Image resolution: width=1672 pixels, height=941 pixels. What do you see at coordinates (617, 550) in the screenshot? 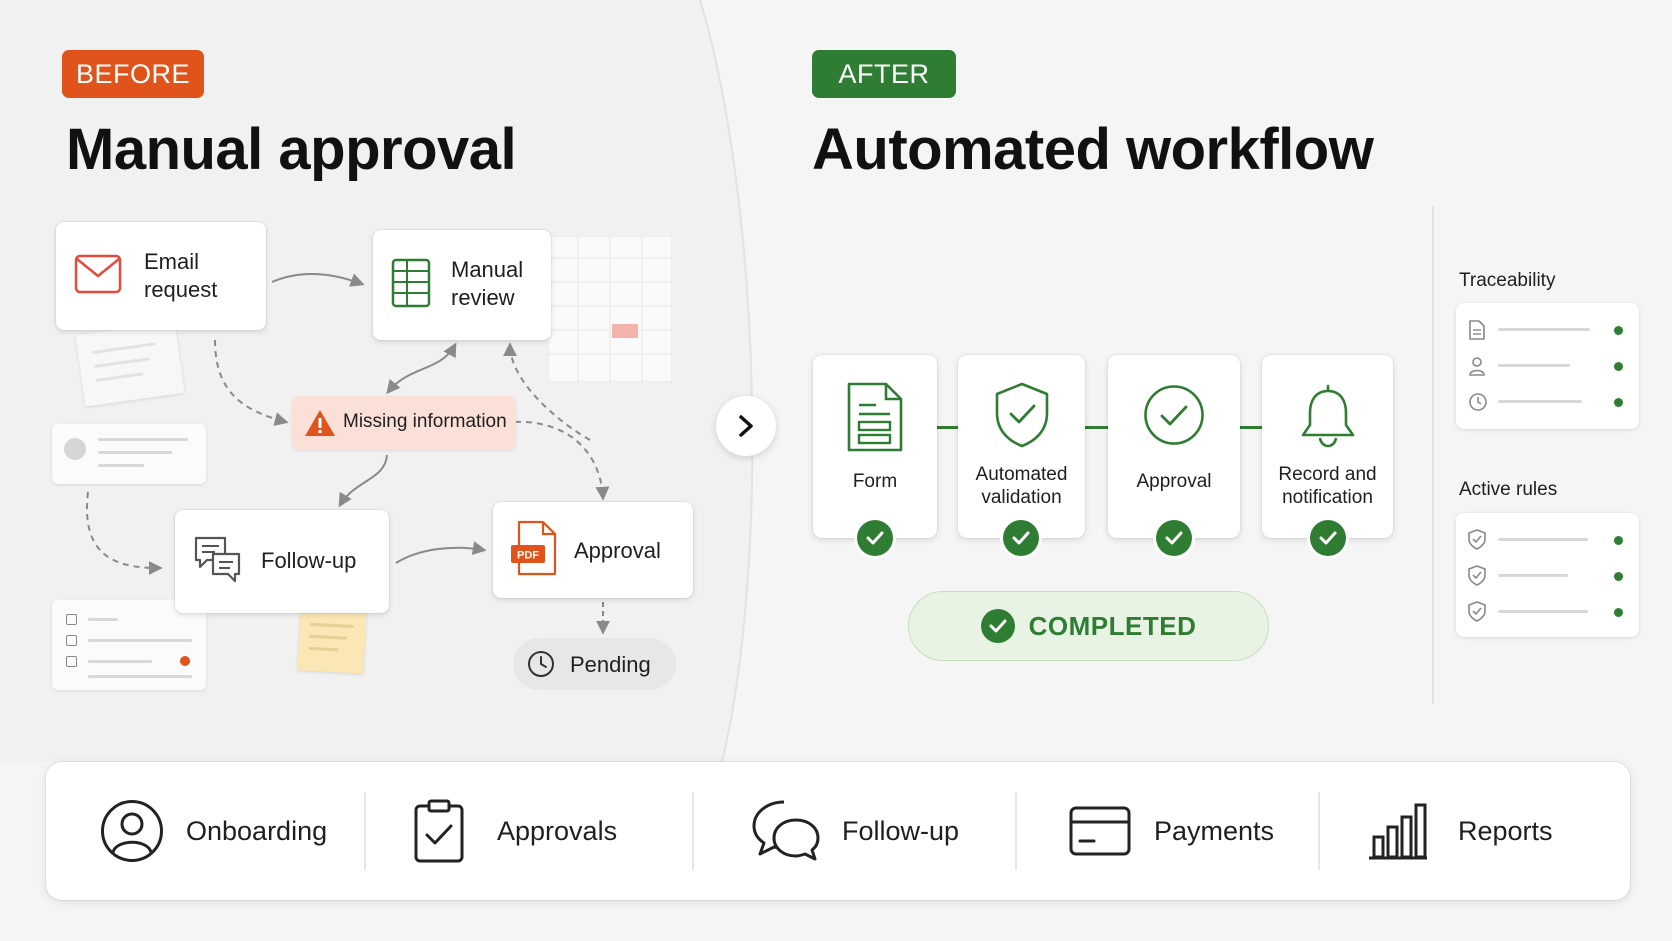
I see `before-approval-label: Approval` at bounding box center [617, 550].